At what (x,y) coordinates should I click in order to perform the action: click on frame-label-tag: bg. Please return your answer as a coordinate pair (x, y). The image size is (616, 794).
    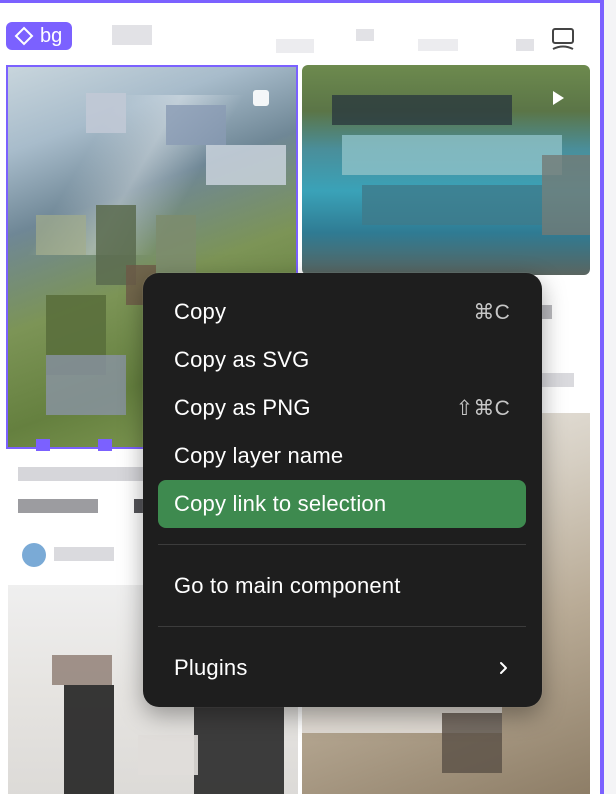
    Looking at the image, I should click on (39, 36).